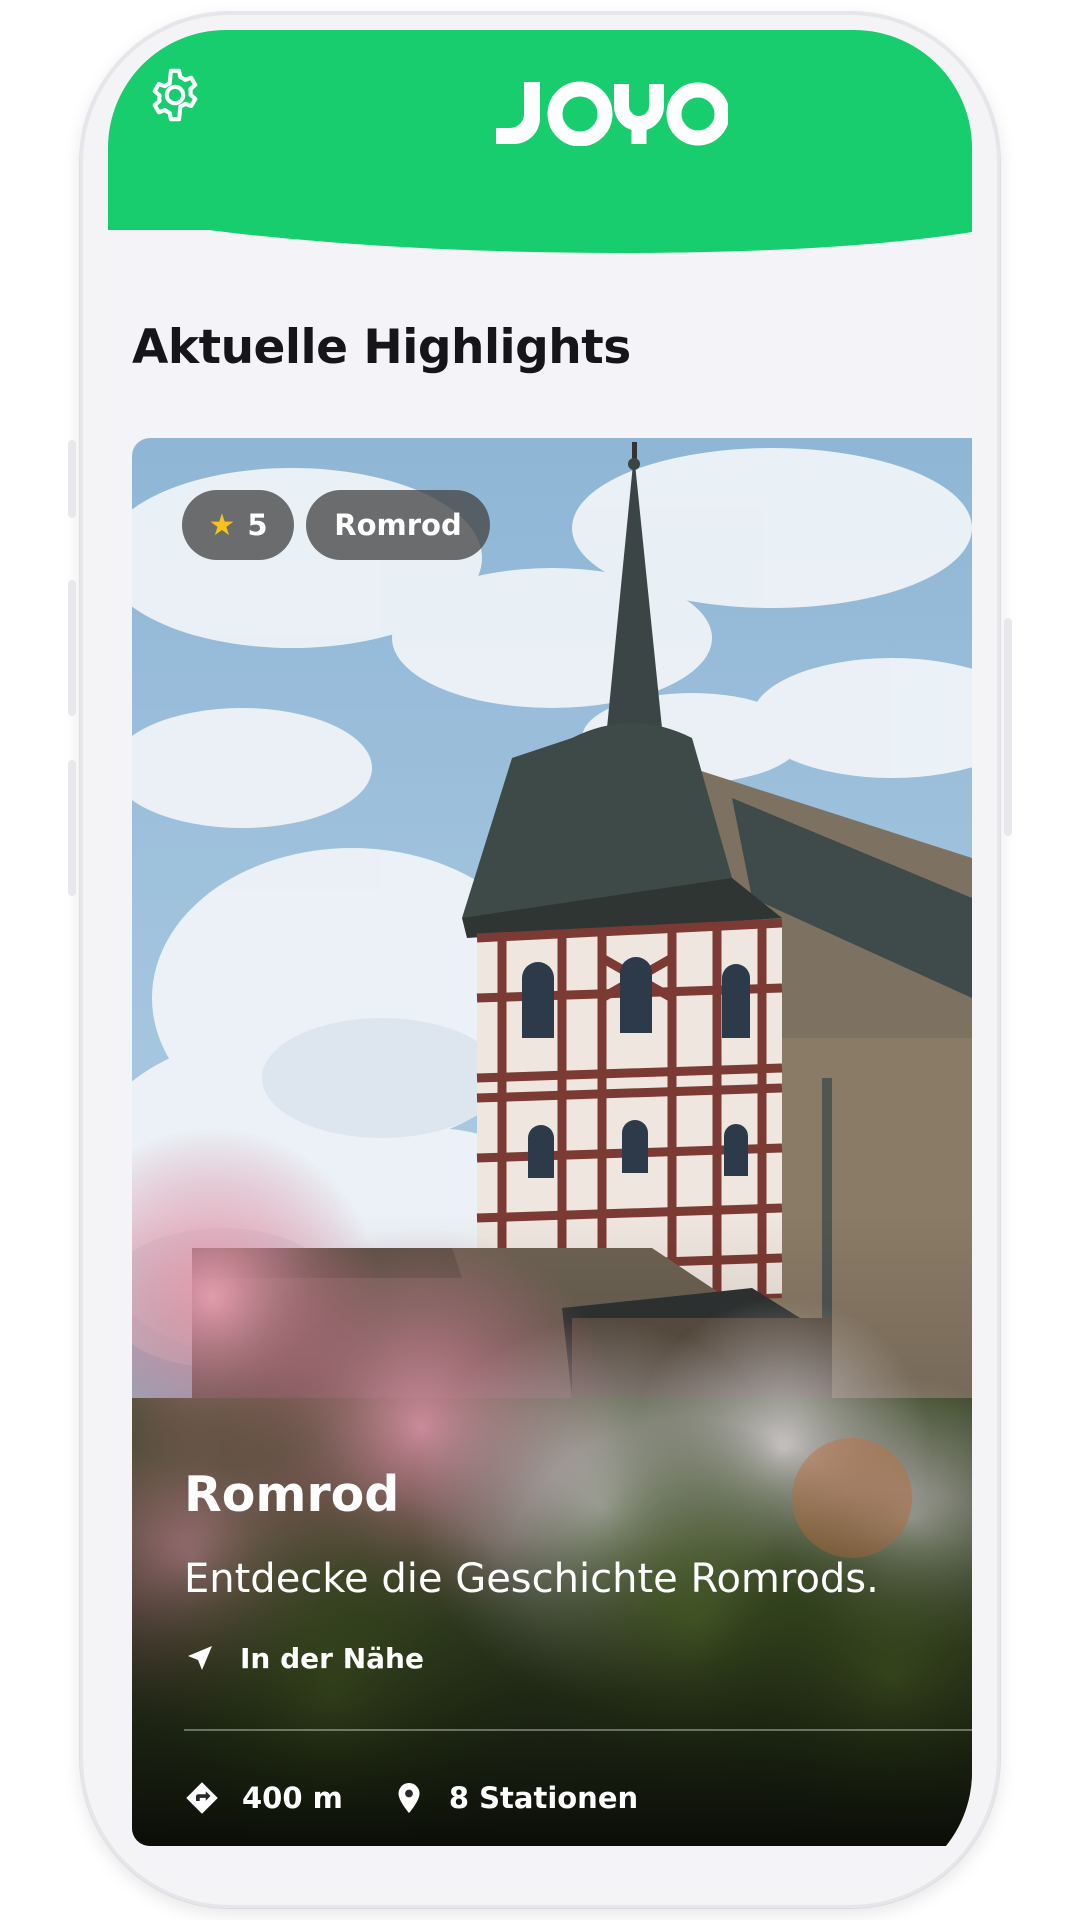 Image resolution: width=1080 pixels, height=1920 pixels. I want to click on directions-icon, so click(202, 1798).